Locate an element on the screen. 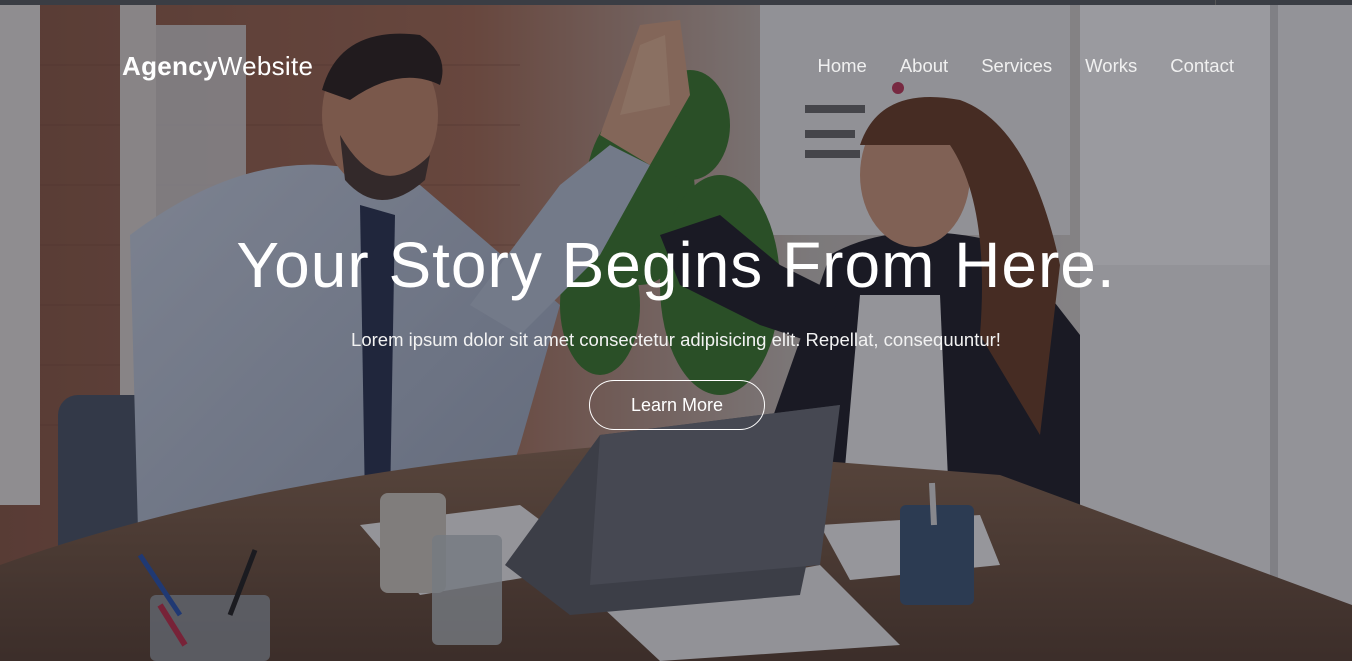  learn-more-button: Learn More is located at coordinates (677, 405).